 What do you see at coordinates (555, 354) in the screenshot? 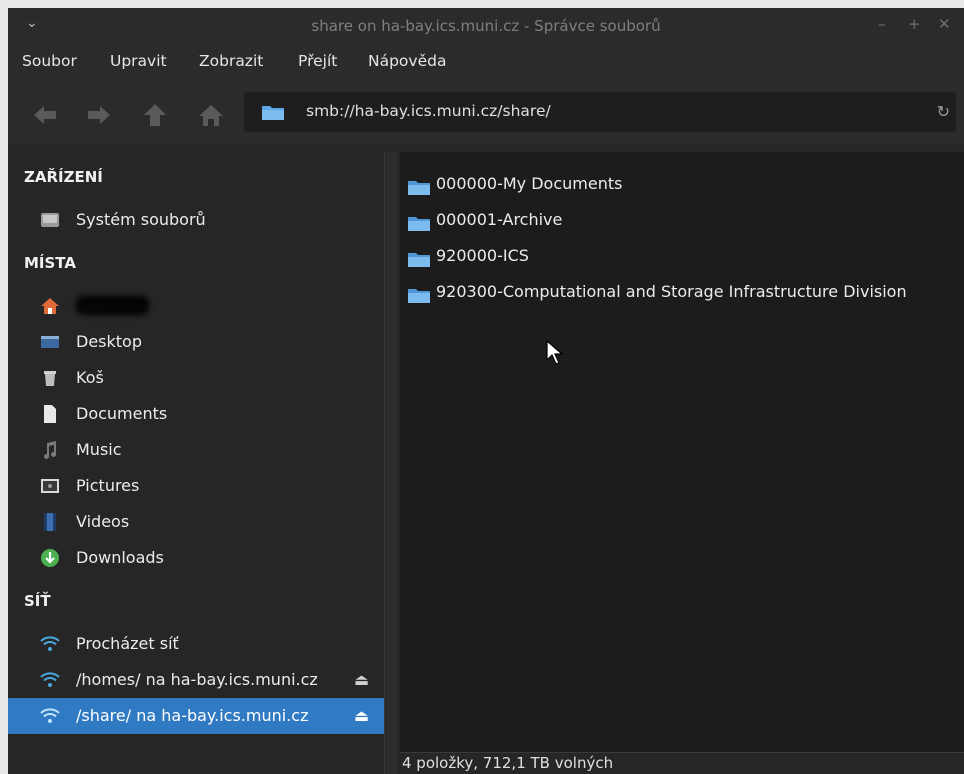
I see `mouse-cursor-icon` at bounding box center [555, 354].